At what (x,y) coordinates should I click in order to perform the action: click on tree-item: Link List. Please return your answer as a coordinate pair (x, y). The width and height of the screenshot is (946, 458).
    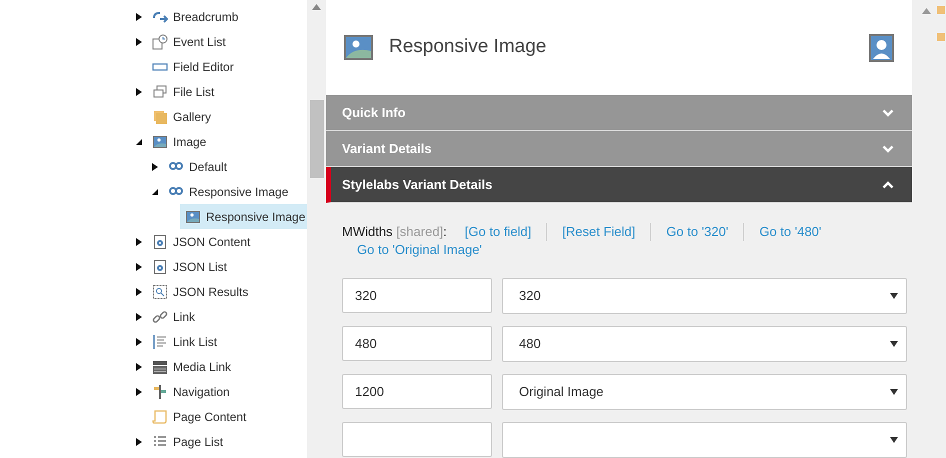
    Looking at the image, I should click on (189, 341).